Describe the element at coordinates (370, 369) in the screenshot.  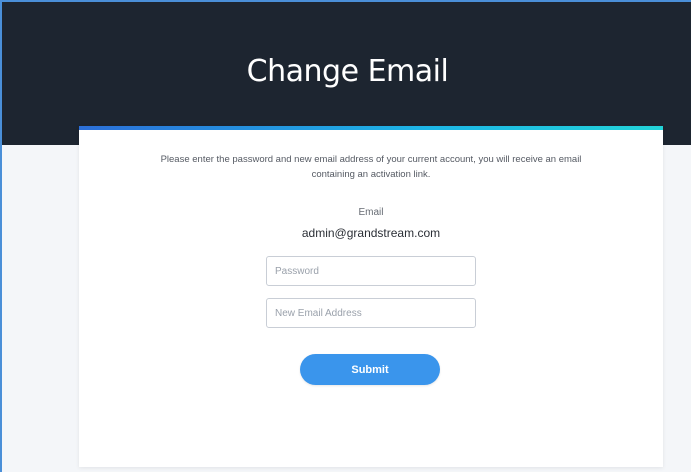
I see `submit-button: Submit` at that location.